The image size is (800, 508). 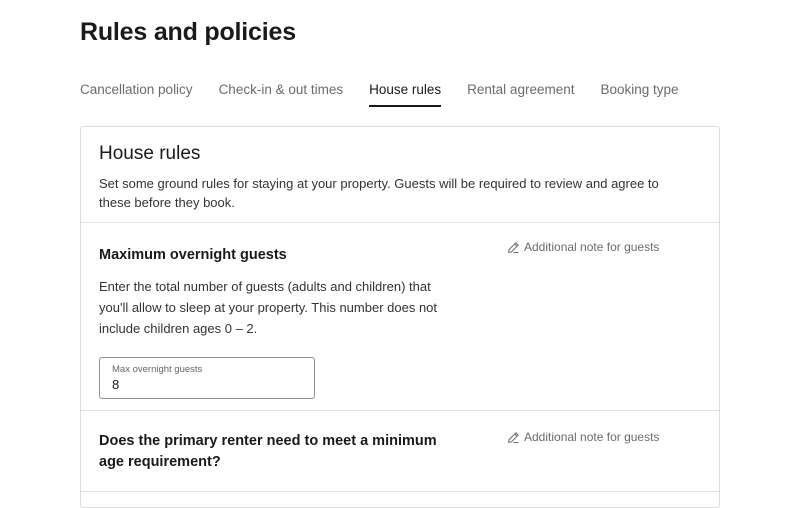 What do you see at coordinates (520, 92) in the screenshot?
I see `tab-rental-agreement: Rental agreement` at bounding box center [520, 92].